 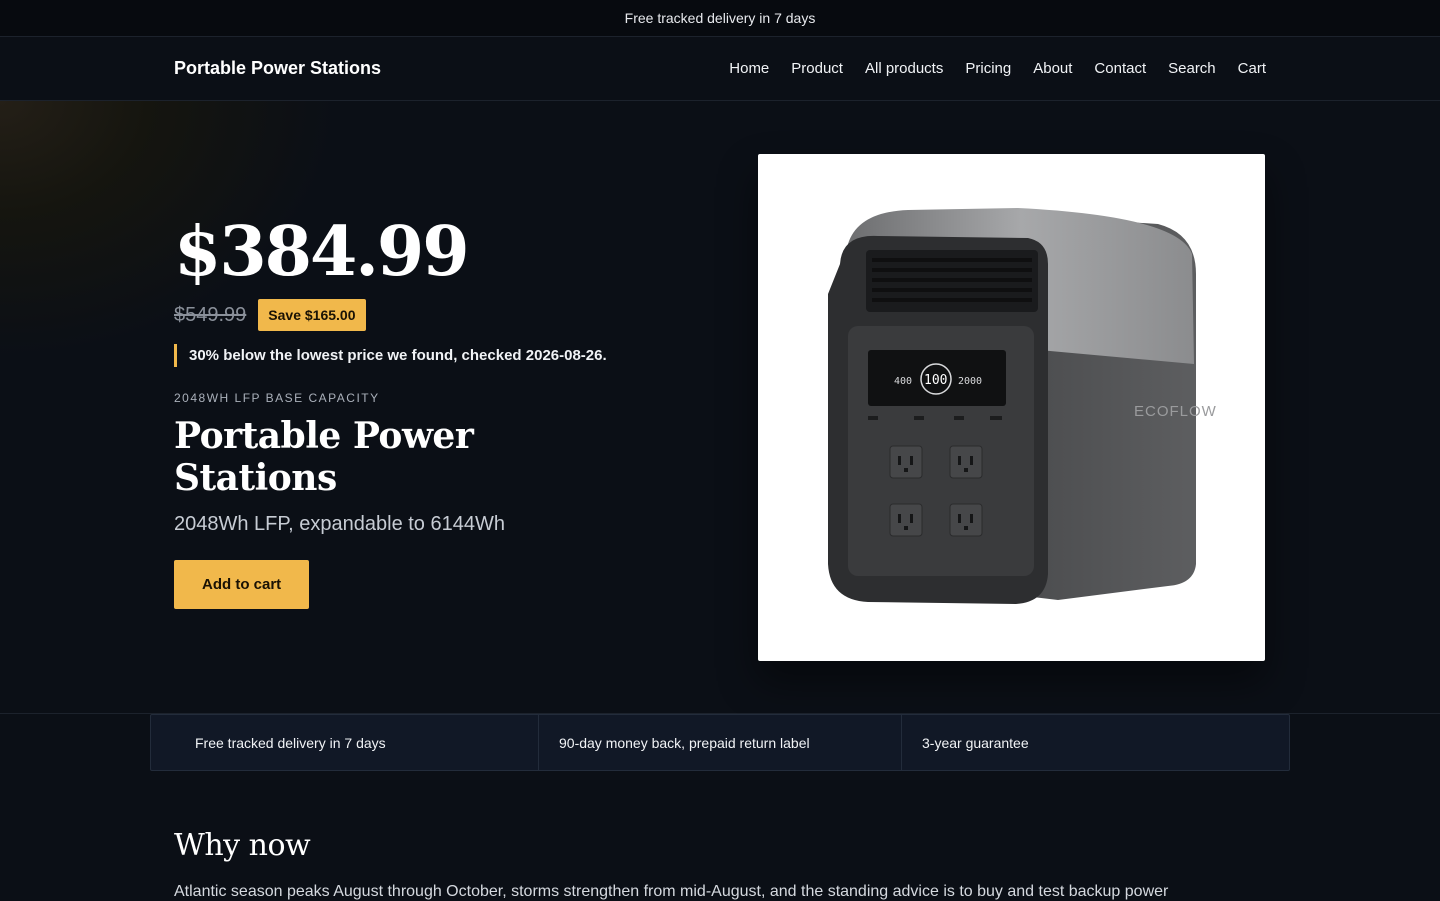 I want to click on nav-product: Product, so click(x=817, y=68).